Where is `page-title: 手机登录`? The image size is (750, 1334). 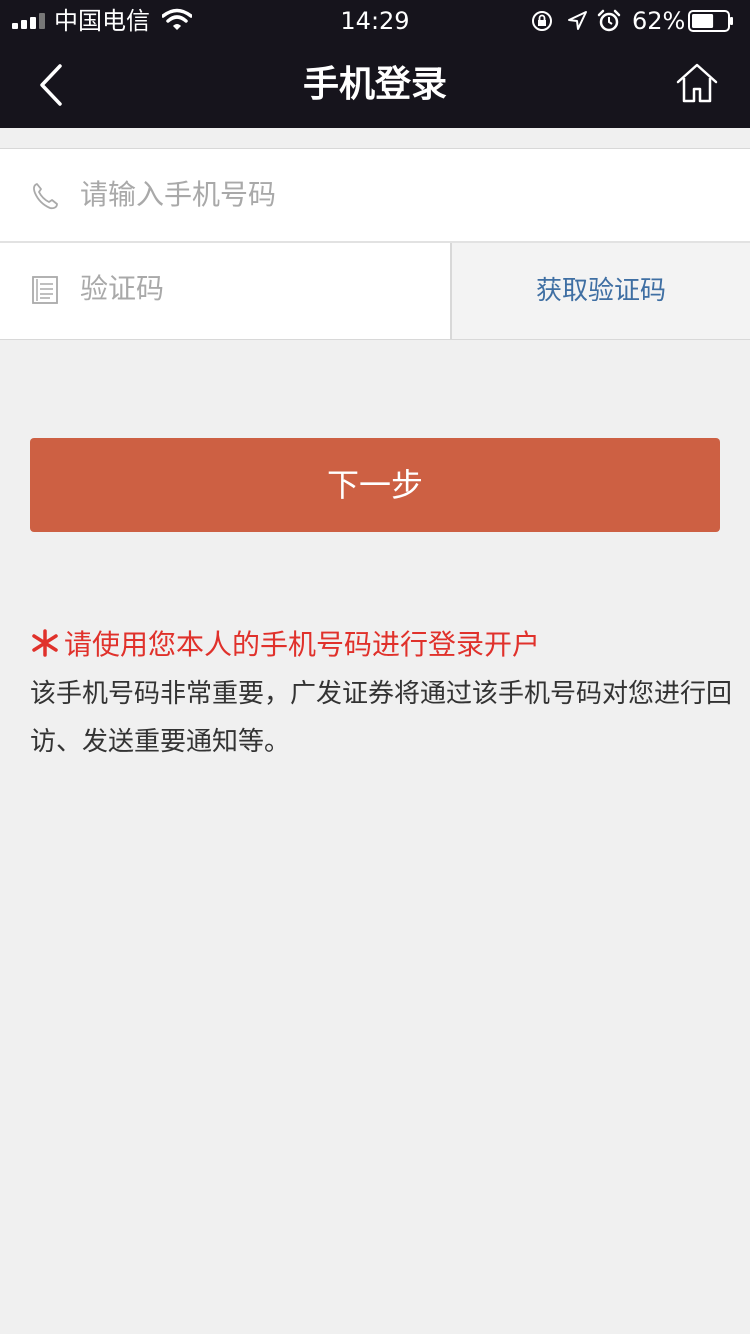
page-title: 手机登录 is located at coordinates (374, 84).